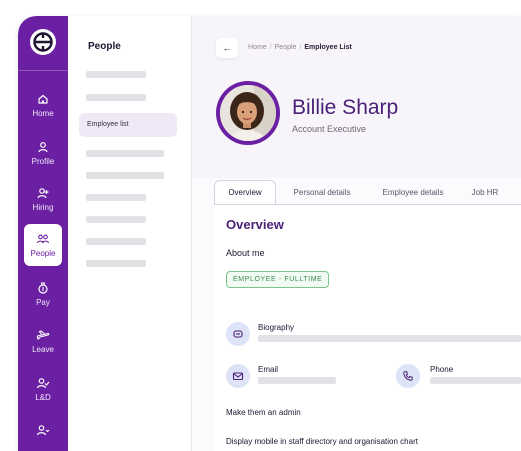 This screenshot has width=521, height=451. I want to click on nav-item-pay: Pay, so click(43, 294).